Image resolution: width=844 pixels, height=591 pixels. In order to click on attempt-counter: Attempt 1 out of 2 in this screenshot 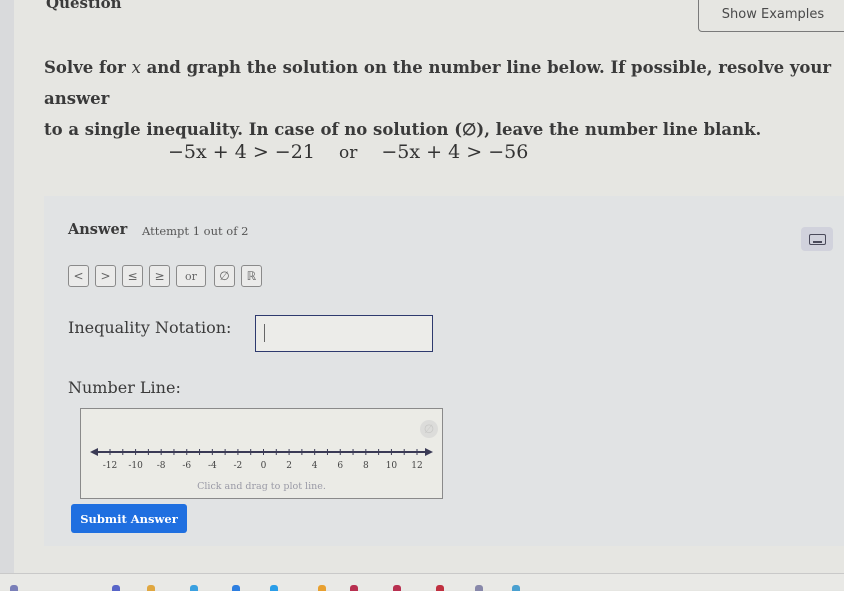, I will do `click(195, 231)`.